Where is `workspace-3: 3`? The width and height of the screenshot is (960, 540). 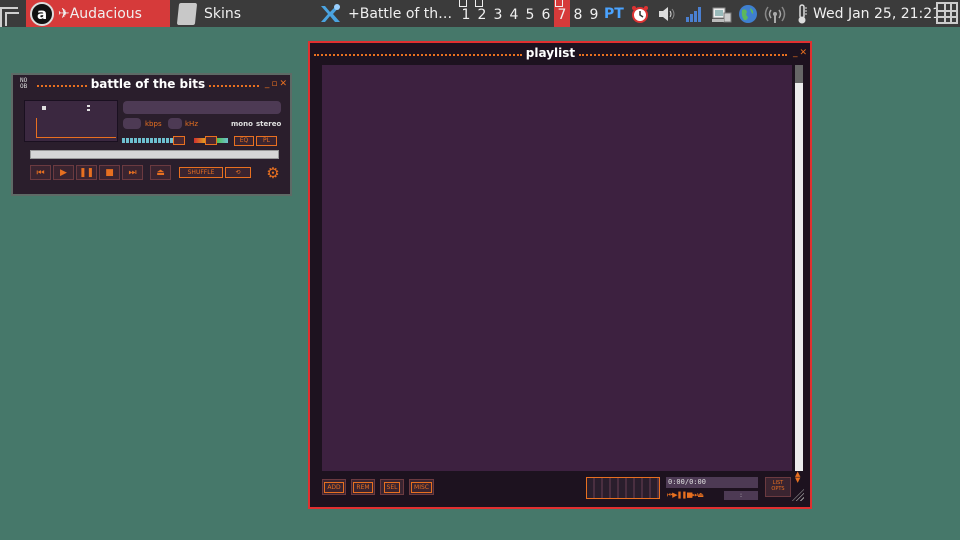 workspace-3: 3 is located at coordinates (498, 13).